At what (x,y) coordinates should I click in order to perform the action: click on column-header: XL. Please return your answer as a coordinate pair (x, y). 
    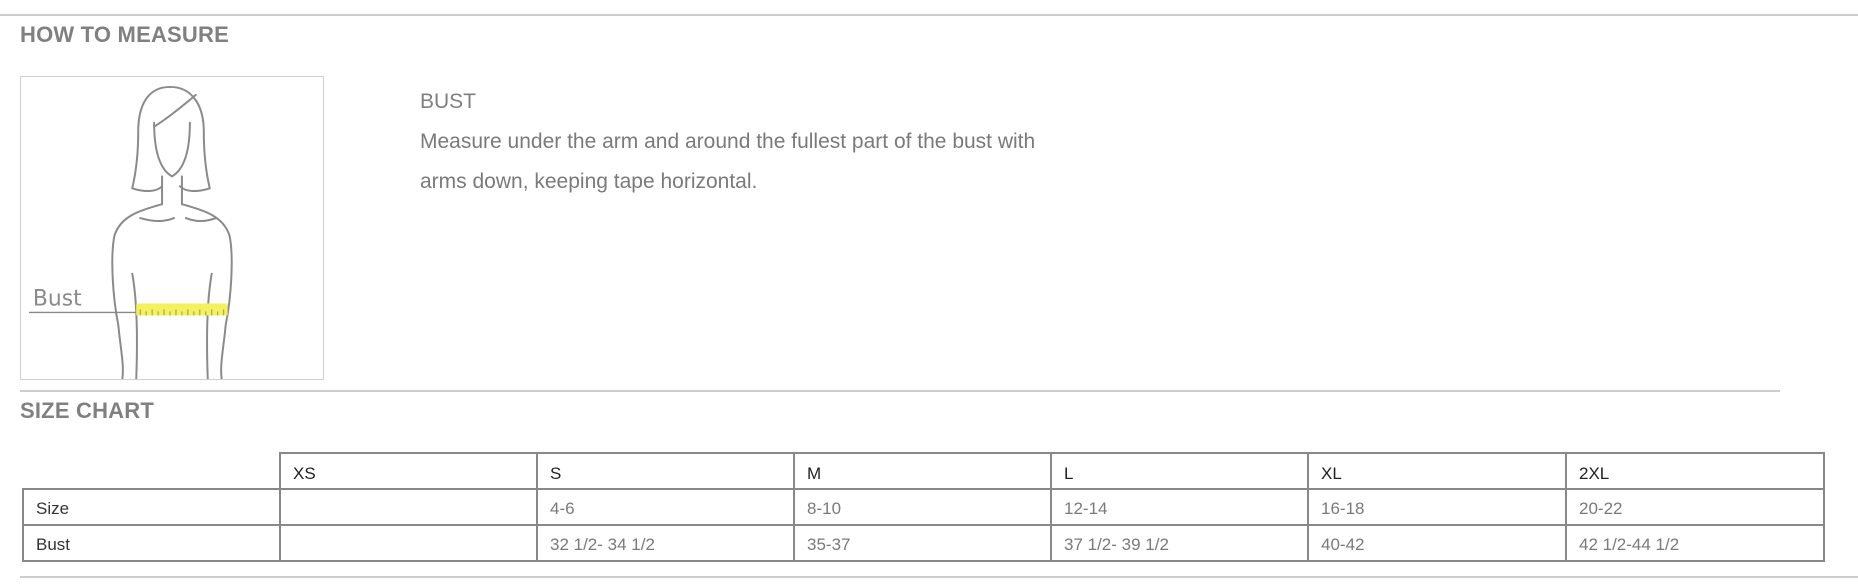
    Looking at the image, I should click on (1437, 471).